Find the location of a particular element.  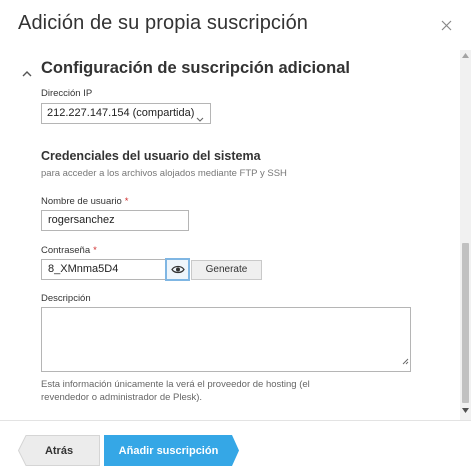

back-button-label: Atrás is located at coordinates (59, 450).